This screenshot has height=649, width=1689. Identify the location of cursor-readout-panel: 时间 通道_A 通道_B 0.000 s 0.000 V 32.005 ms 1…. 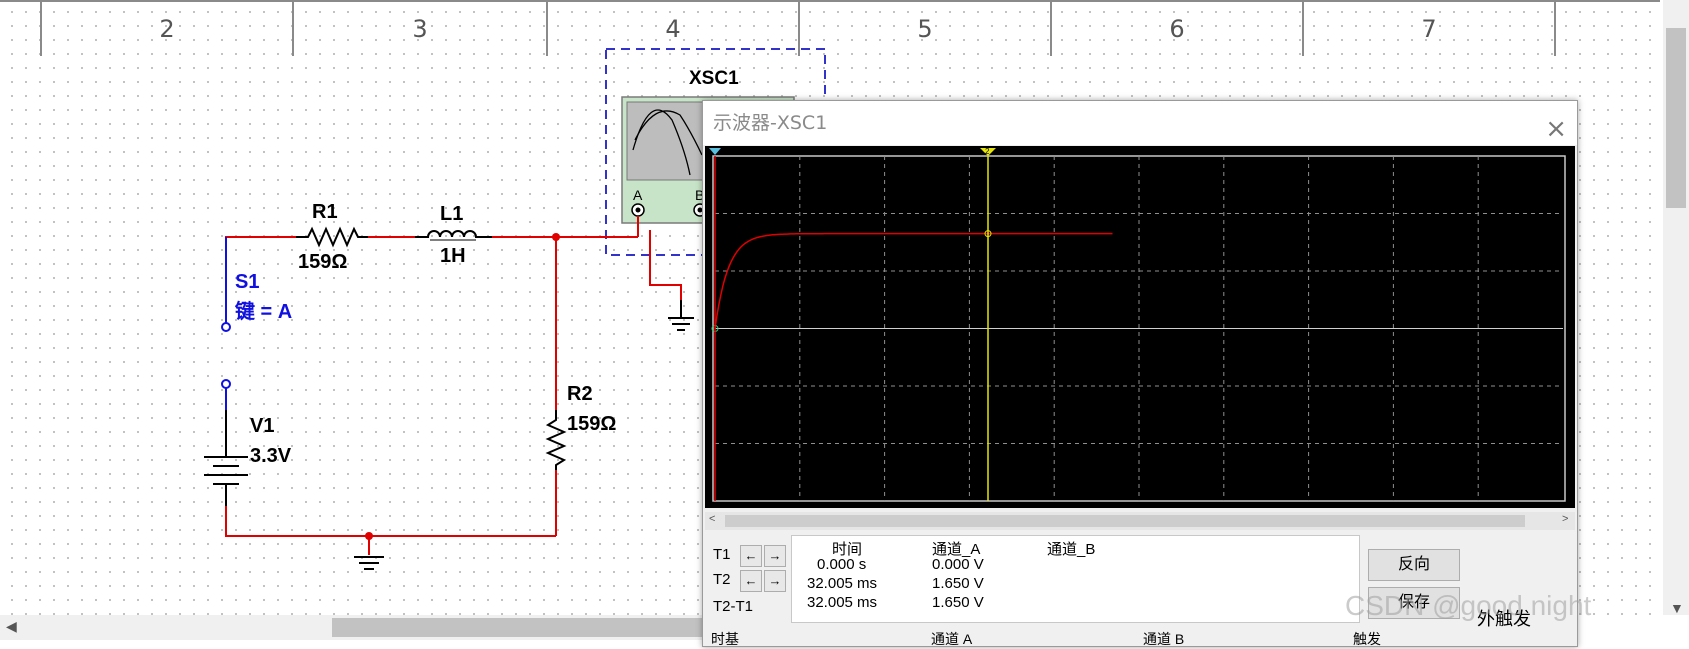
(1075, 579).